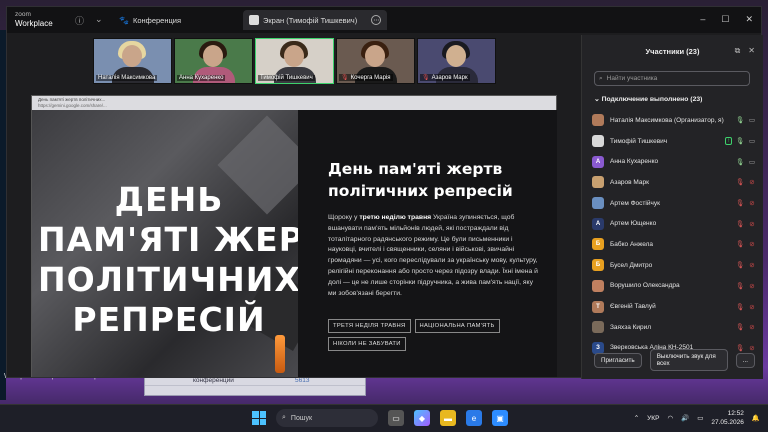 This screenshot has height=432, width=768. What do you see at coordinates (738, 51) in the screenshot?
I see `pop-out-icon: ⧉` at bounding box center [738, 51].